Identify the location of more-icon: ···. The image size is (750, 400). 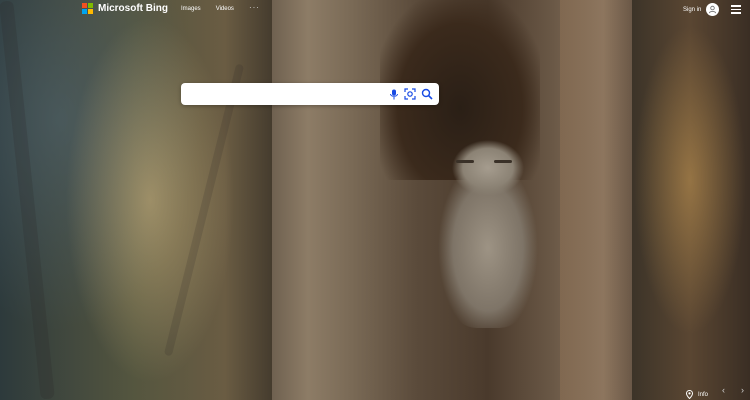
(254, 8).